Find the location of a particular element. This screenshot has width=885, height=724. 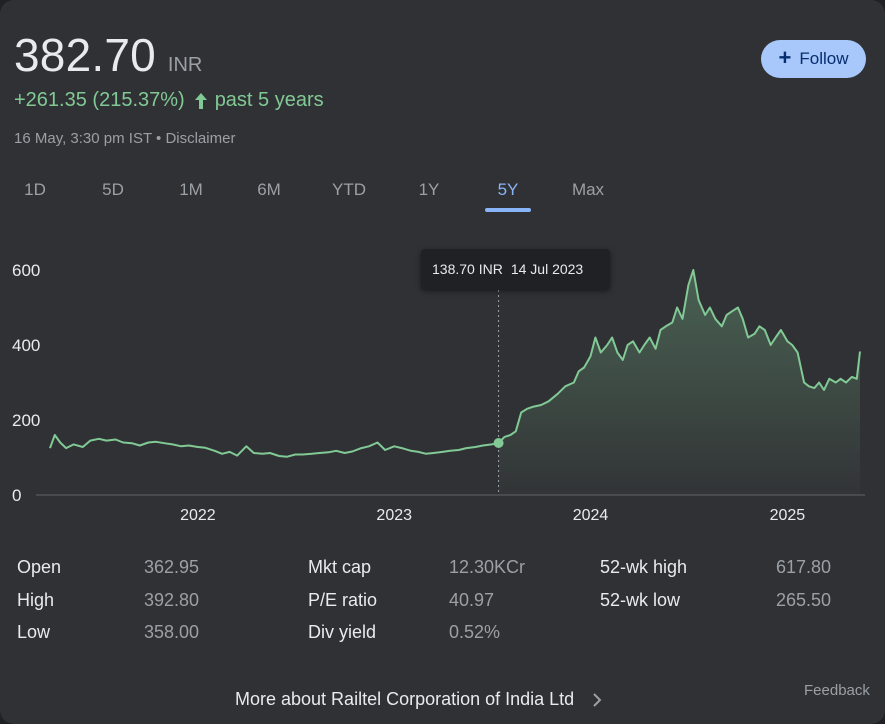

active-tab-indicator is located at coordinates (508, 210).